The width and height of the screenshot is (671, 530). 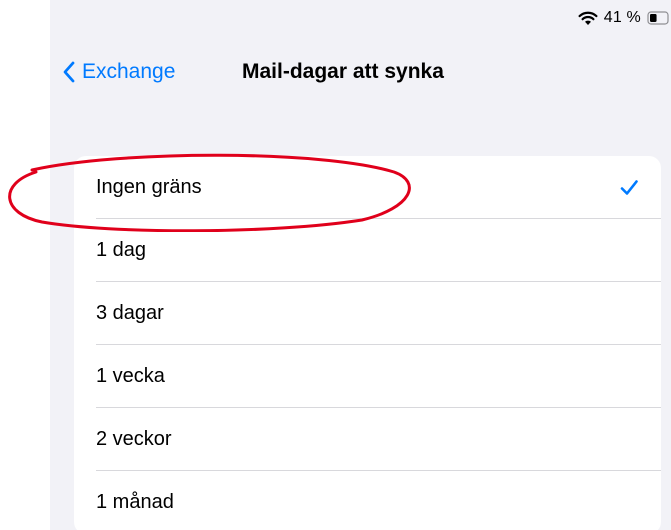 I want to click on status-bar: 41 %, so click(x=624, y=18).